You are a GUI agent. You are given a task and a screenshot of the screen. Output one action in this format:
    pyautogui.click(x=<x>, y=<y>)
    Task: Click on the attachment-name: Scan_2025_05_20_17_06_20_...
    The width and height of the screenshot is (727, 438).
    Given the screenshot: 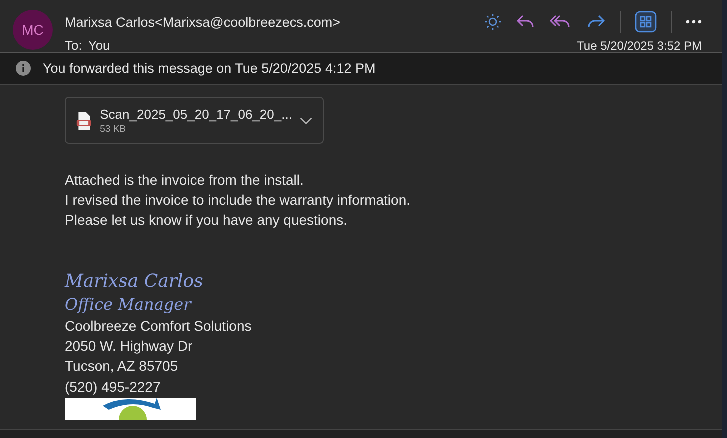 What is the action you would take?
    pyautogui.click(x=196, y=114)
    